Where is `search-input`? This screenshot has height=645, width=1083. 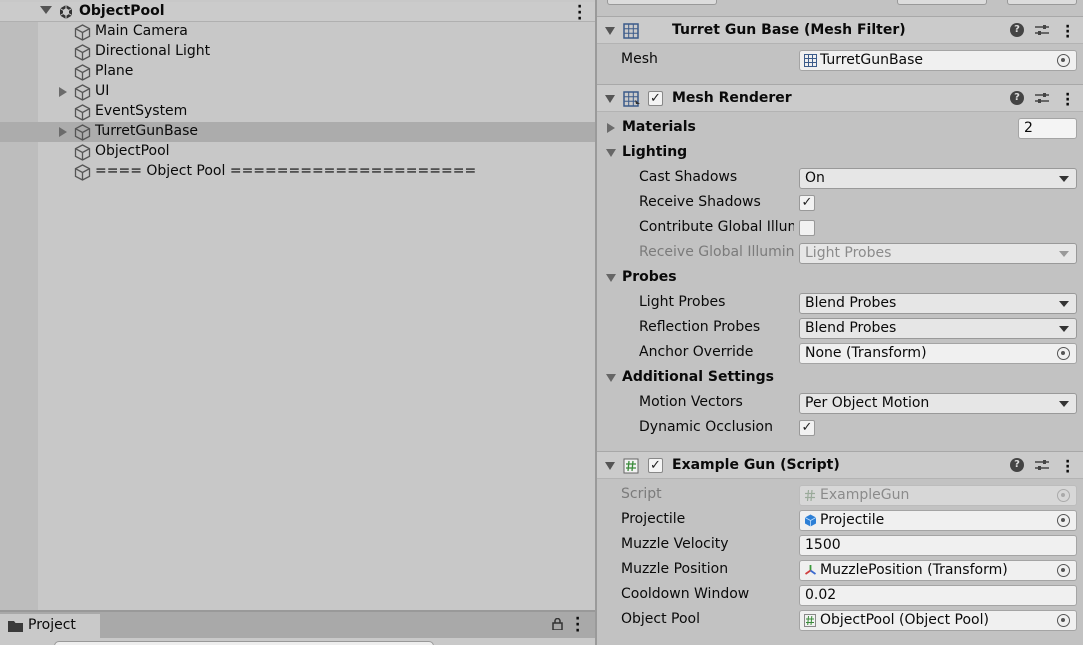 search-input is located at coordinates (244, 643).